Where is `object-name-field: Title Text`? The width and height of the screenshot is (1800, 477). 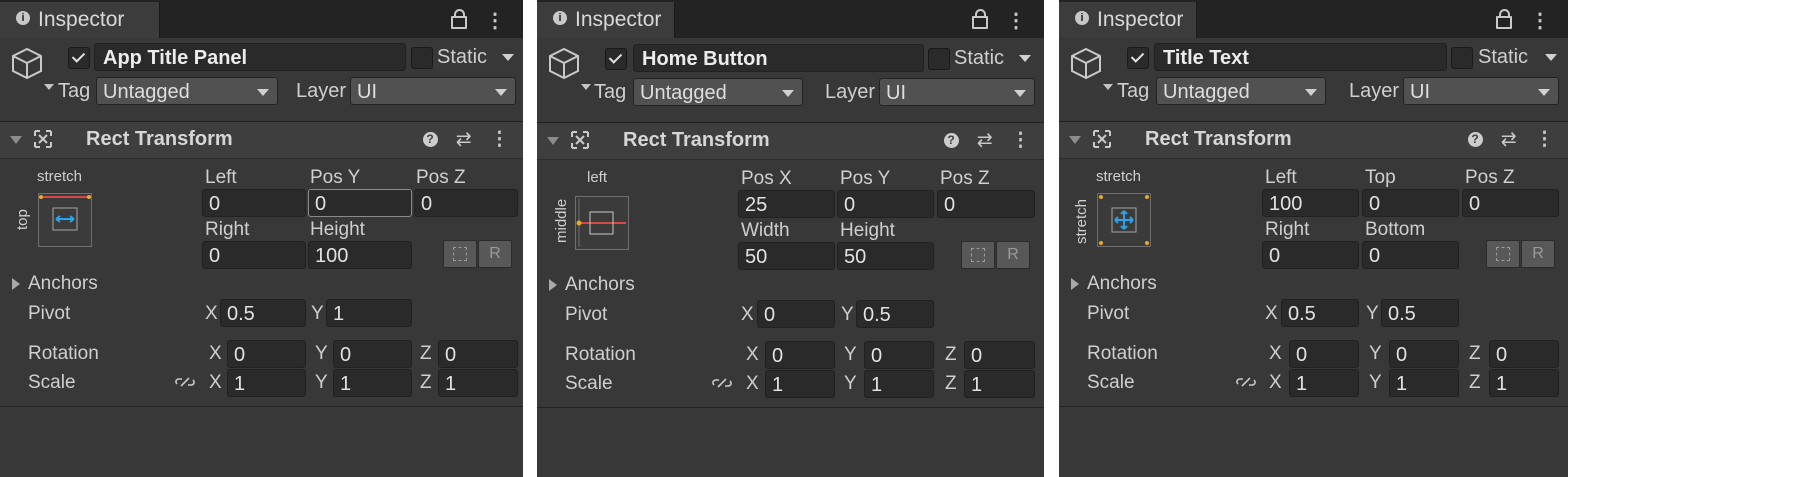
object-name-field: Title Text is located at coordinates (1300, 57).